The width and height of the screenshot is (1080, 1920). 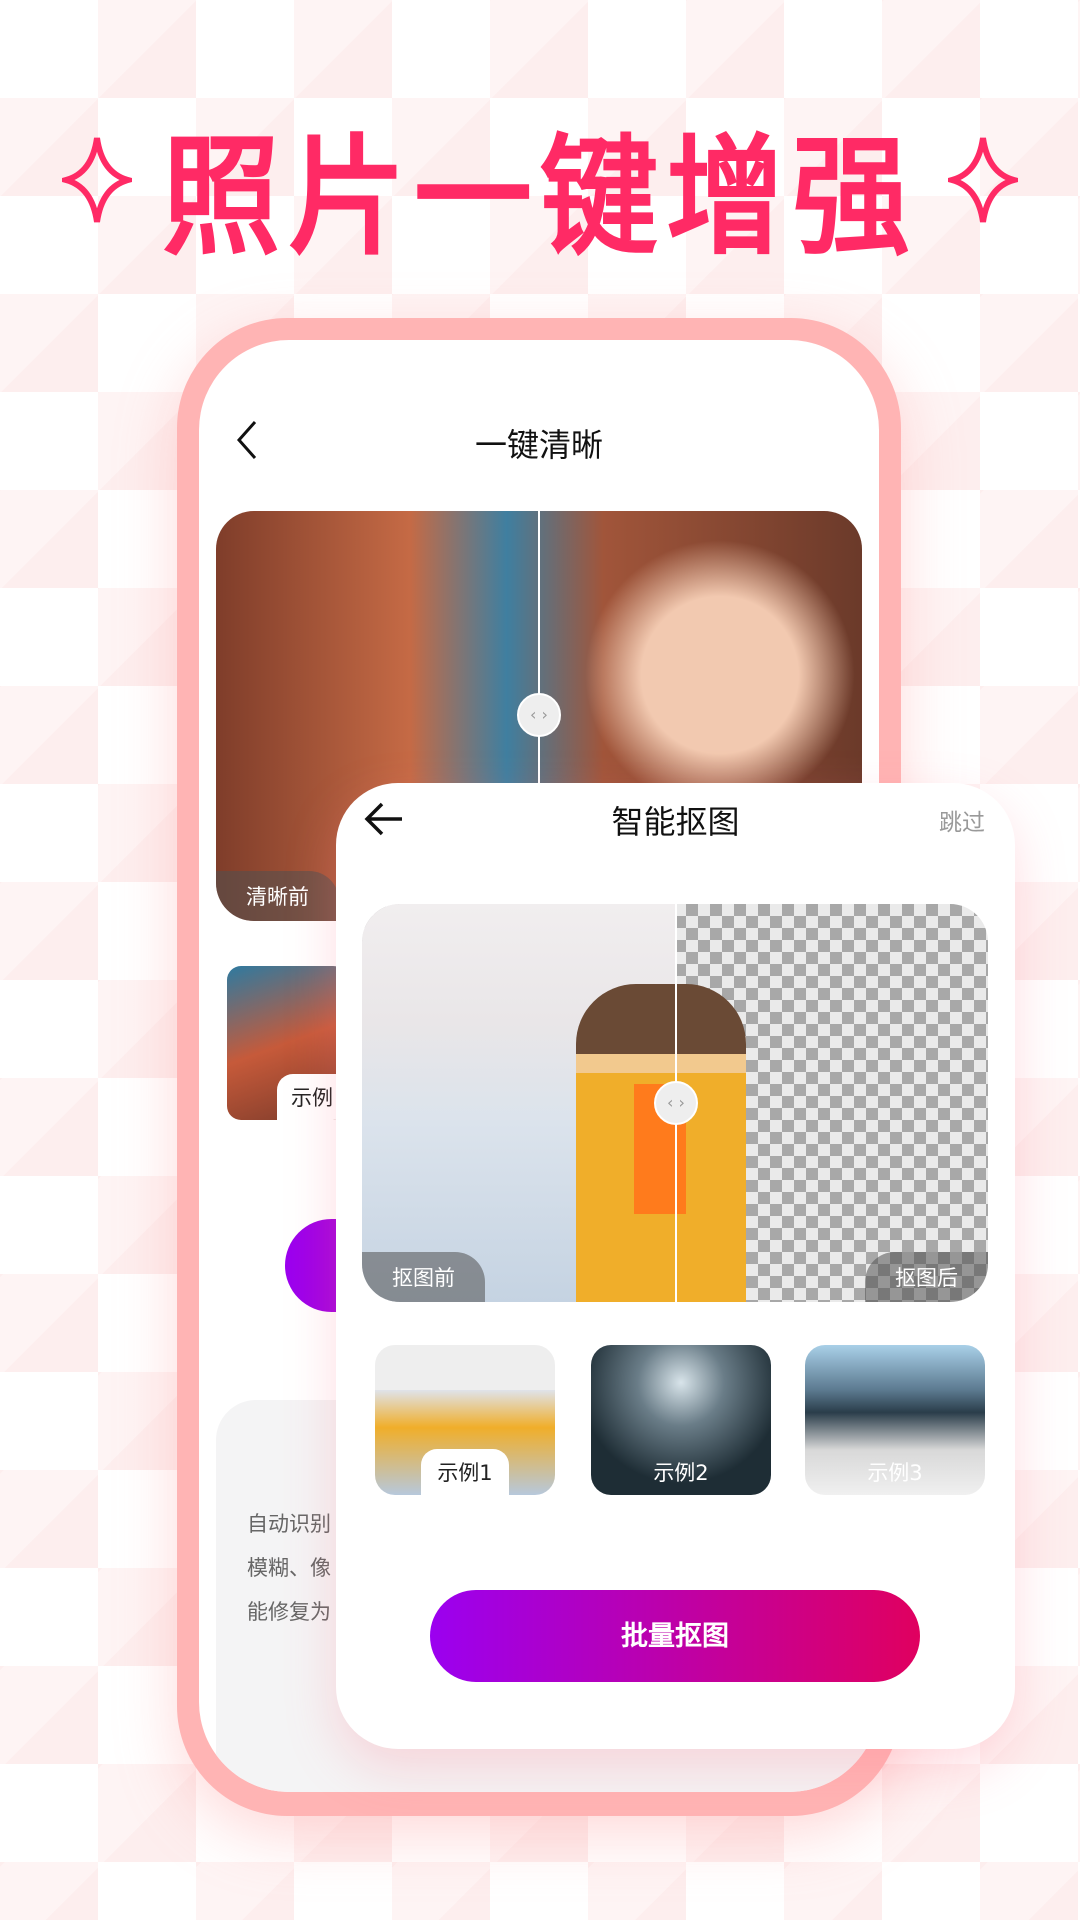 I want to click on batch-cutout-button: 批量抠图, so click(x=675, y=1636).